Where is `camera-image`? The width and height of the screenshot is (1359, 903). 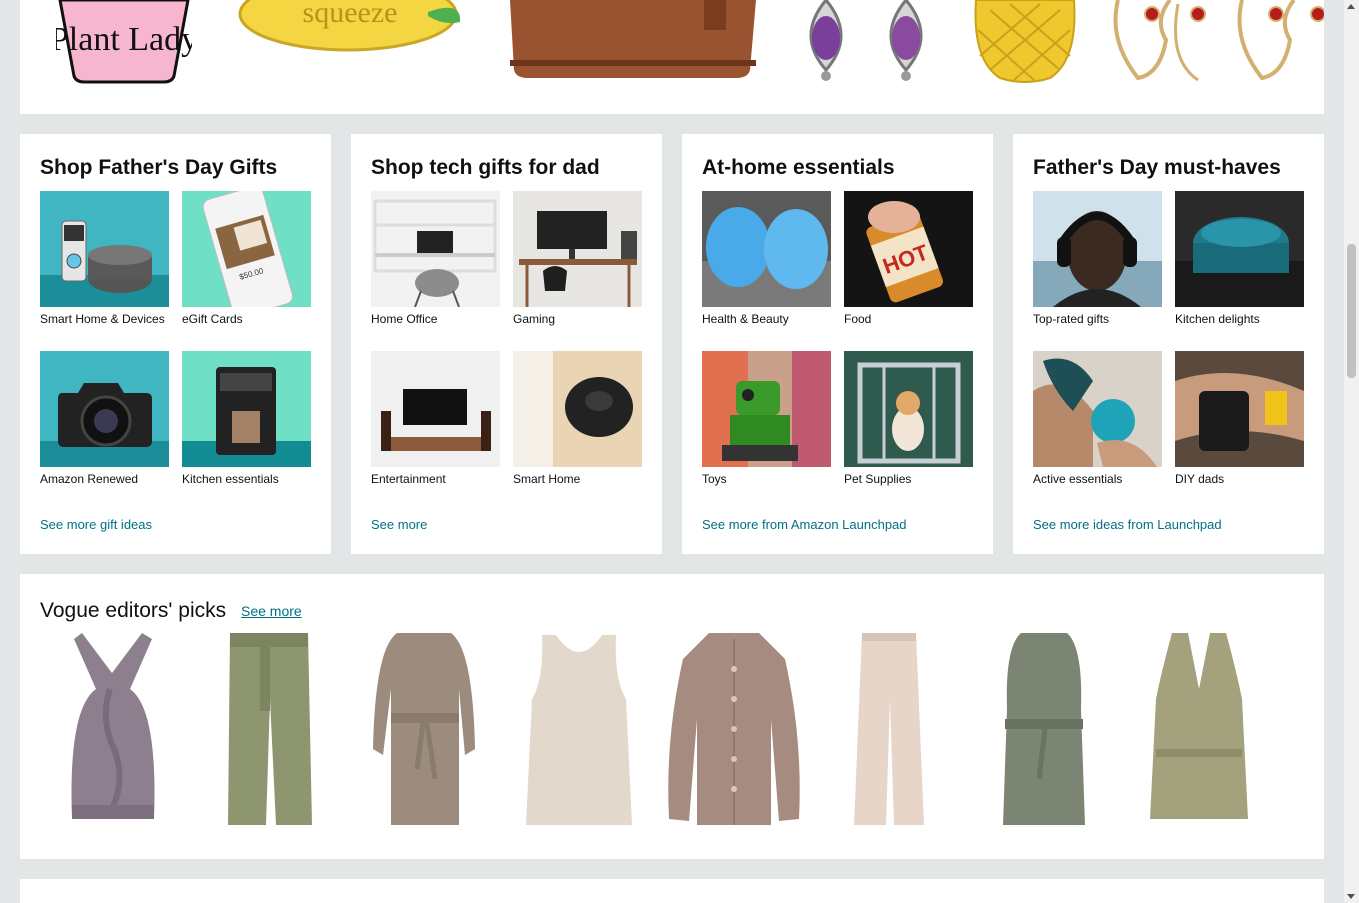
camera-image is located at coordinates (104, 409).